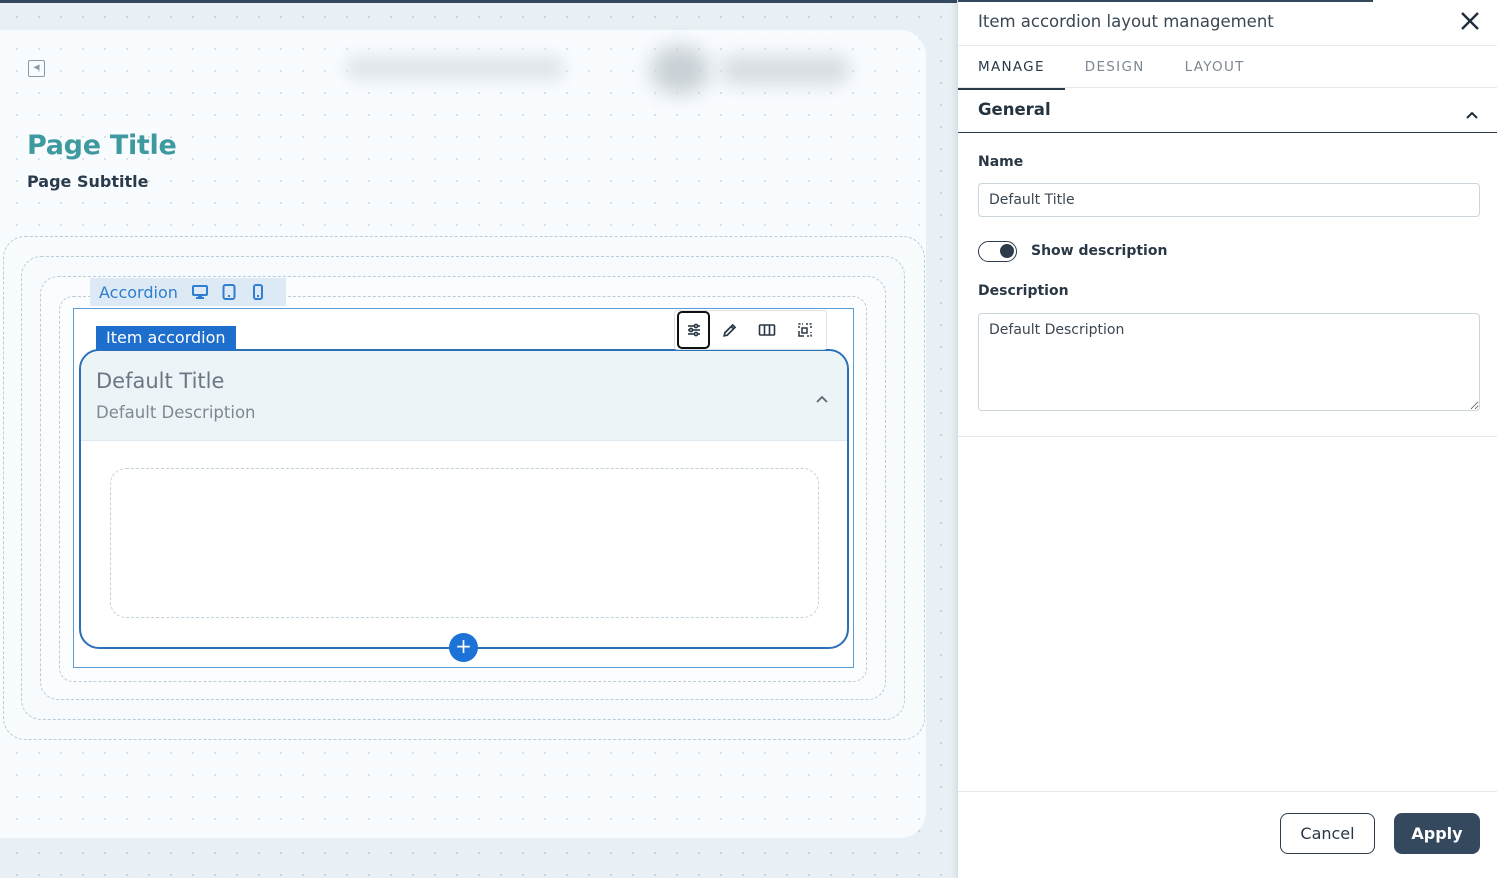 The width and height of the screenshot is (1497, 878). I want to click on general-section-title: General, so click(1014, 109).